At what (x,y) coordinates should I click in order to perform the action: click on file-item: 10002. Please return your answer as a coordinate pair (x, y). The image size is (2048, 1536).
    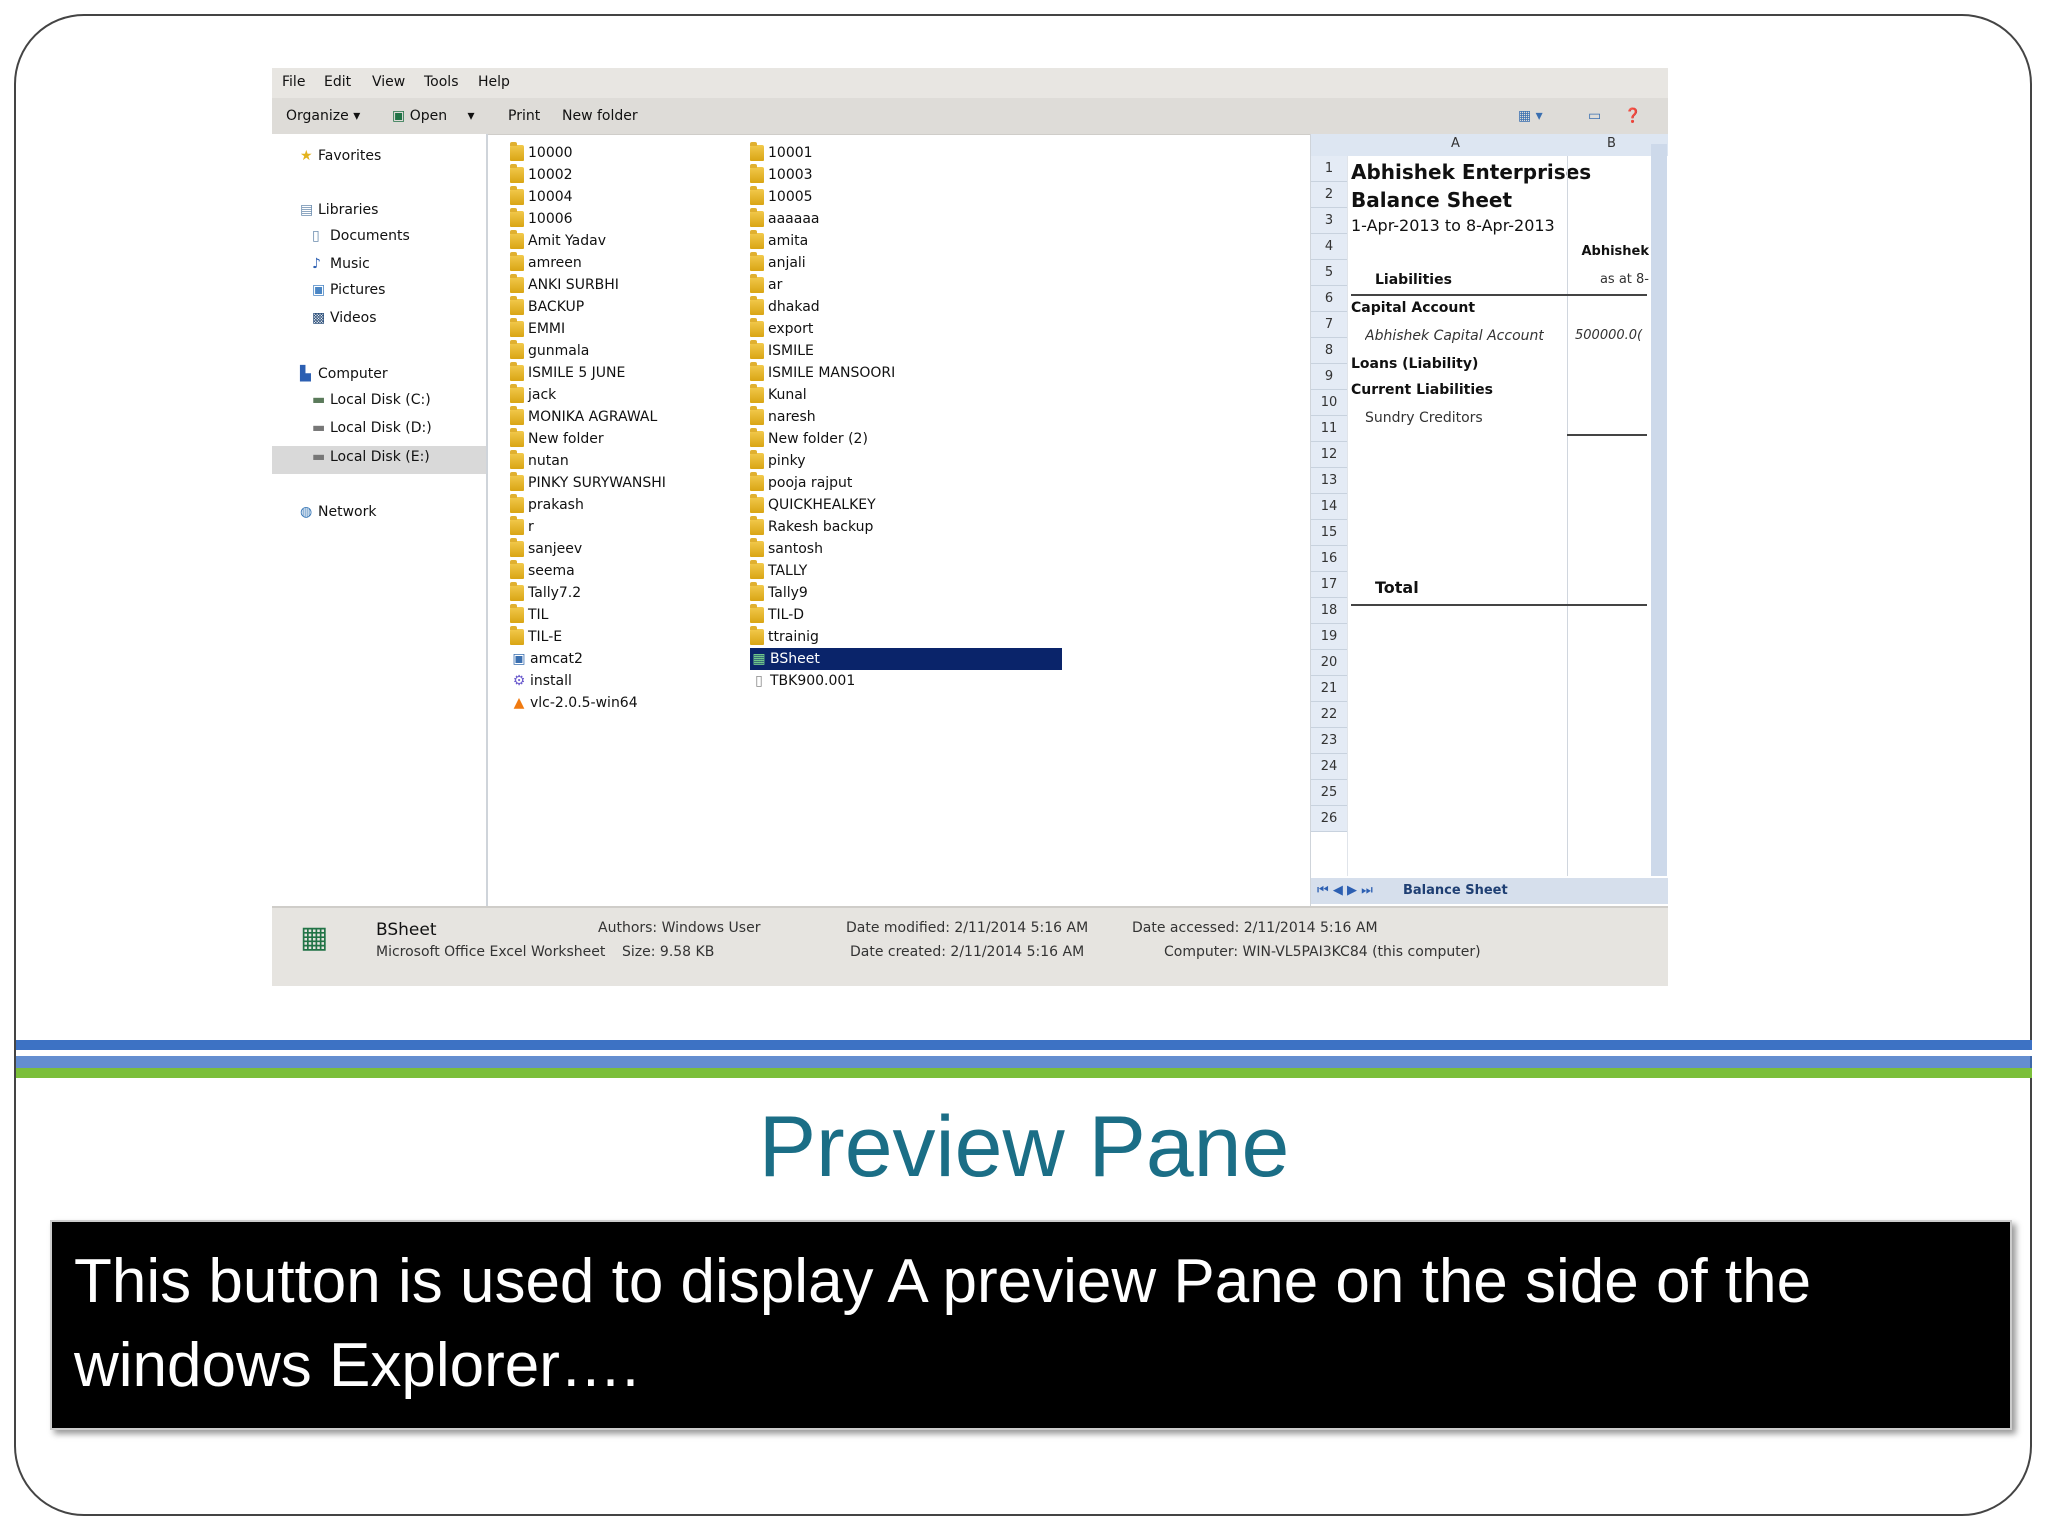
    Looking at the image, I should click on (541, 175).